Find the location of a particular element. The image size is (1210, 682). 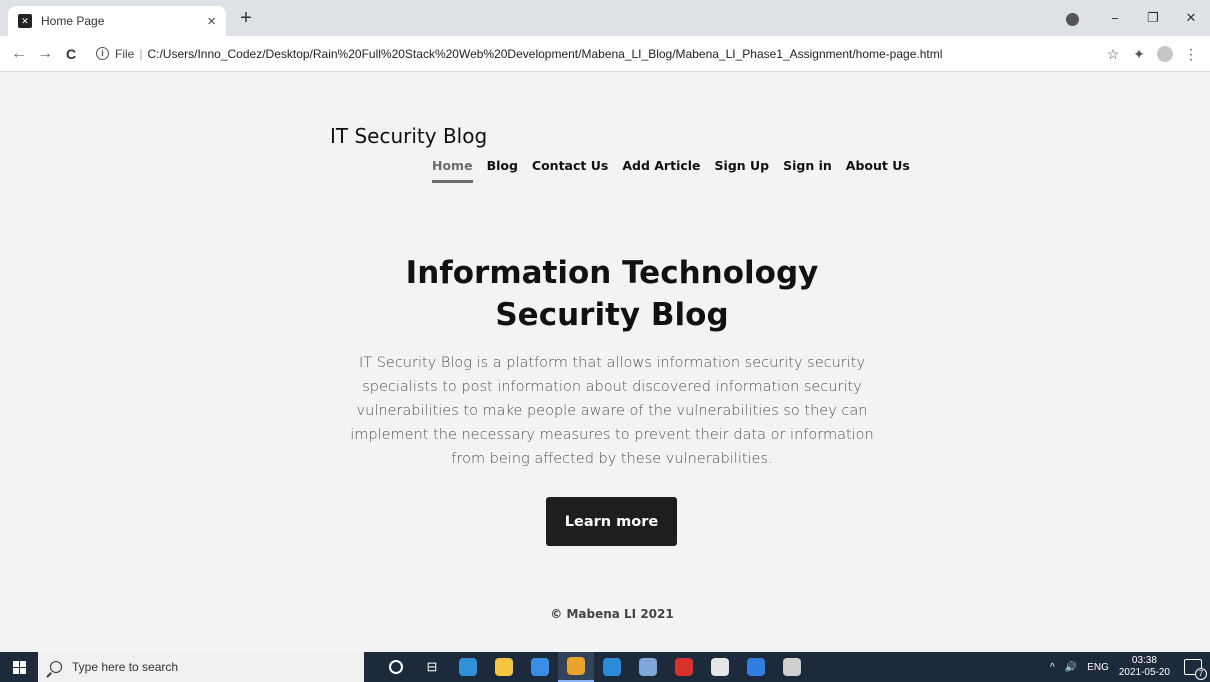

language-indicator: ENG is located at coordinates (1098, 667).